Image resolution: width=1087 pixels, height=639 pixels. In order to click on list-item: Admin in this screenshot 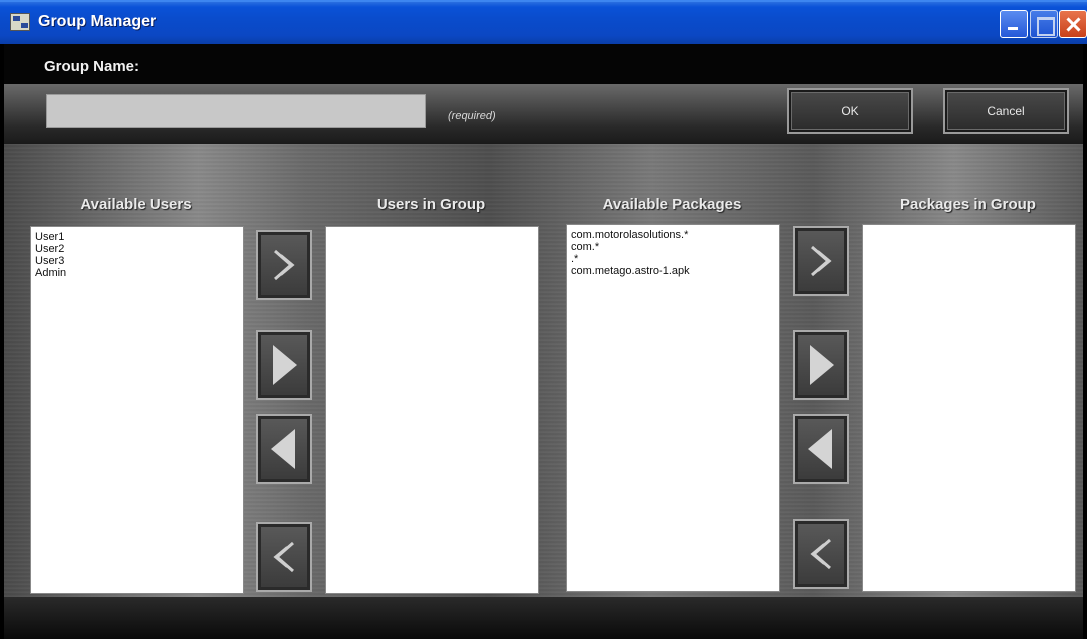, I will do `click(137, 273)`.